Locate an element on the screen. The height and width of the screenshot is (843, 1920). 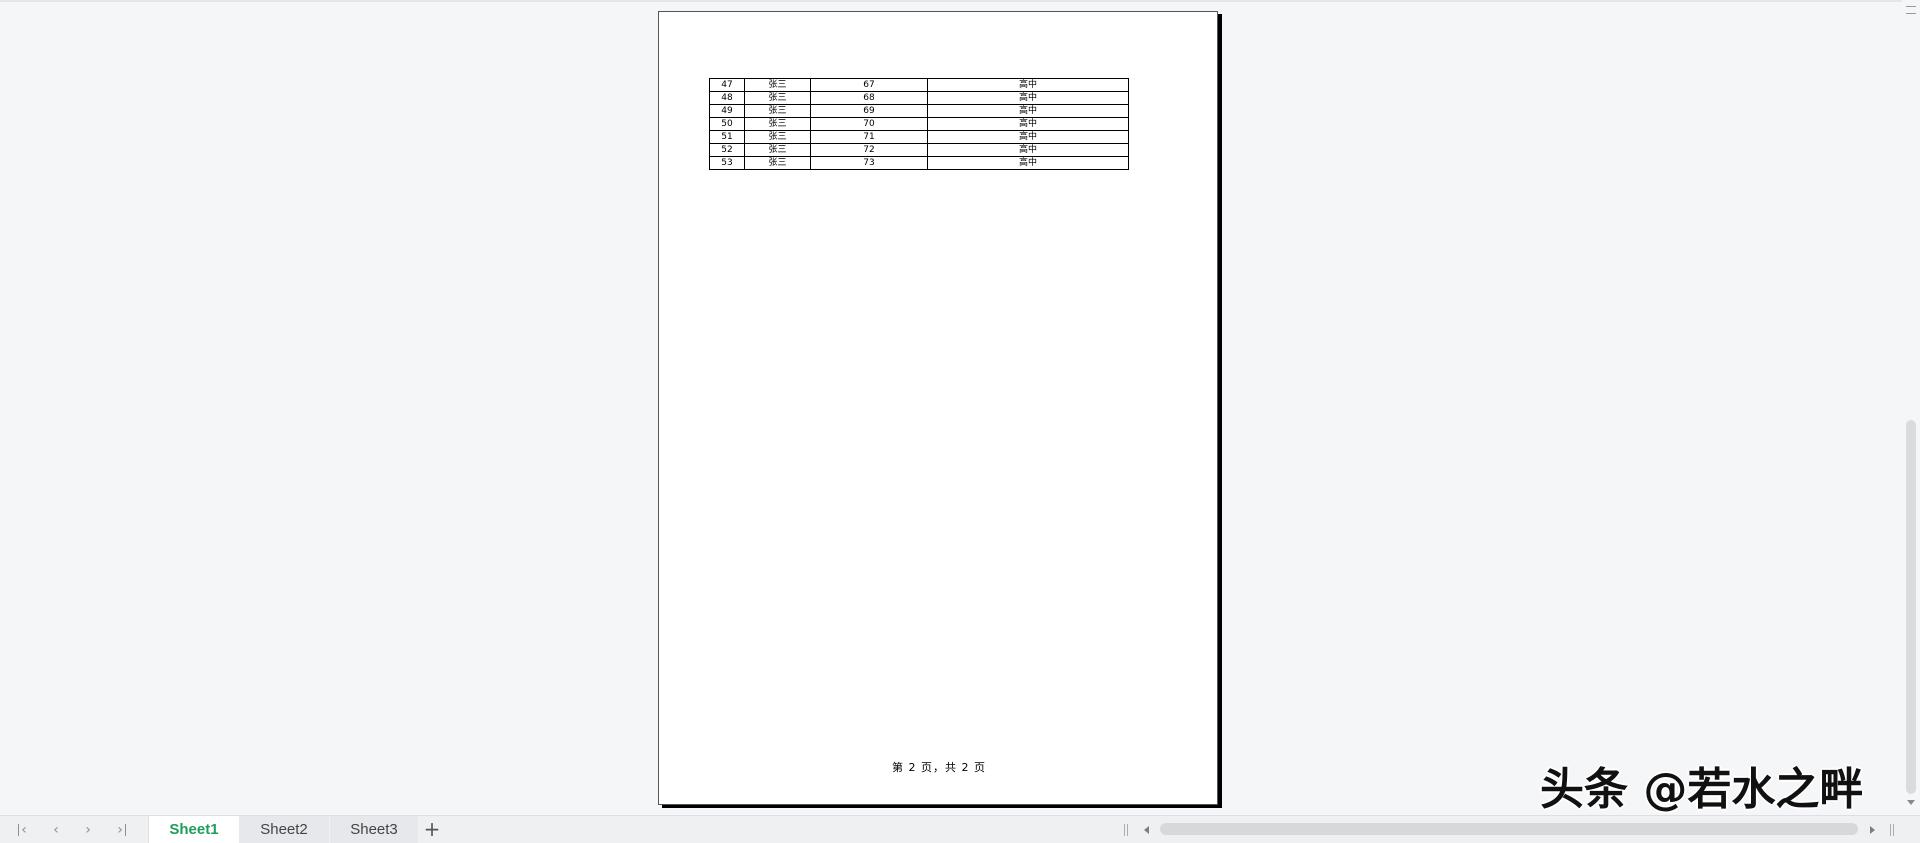
next-sheet-icon: › is located at coordinates (88, 830).